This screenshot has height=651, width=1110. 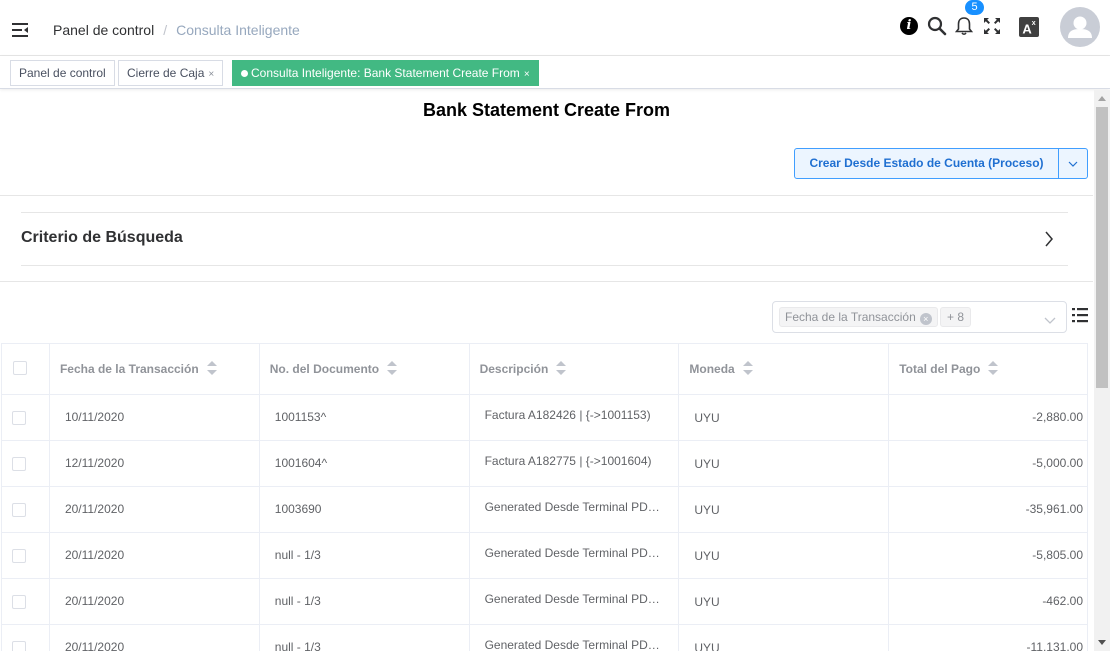 I want to click on cell-date: 10/11/2020, so click(x=94, y=417).